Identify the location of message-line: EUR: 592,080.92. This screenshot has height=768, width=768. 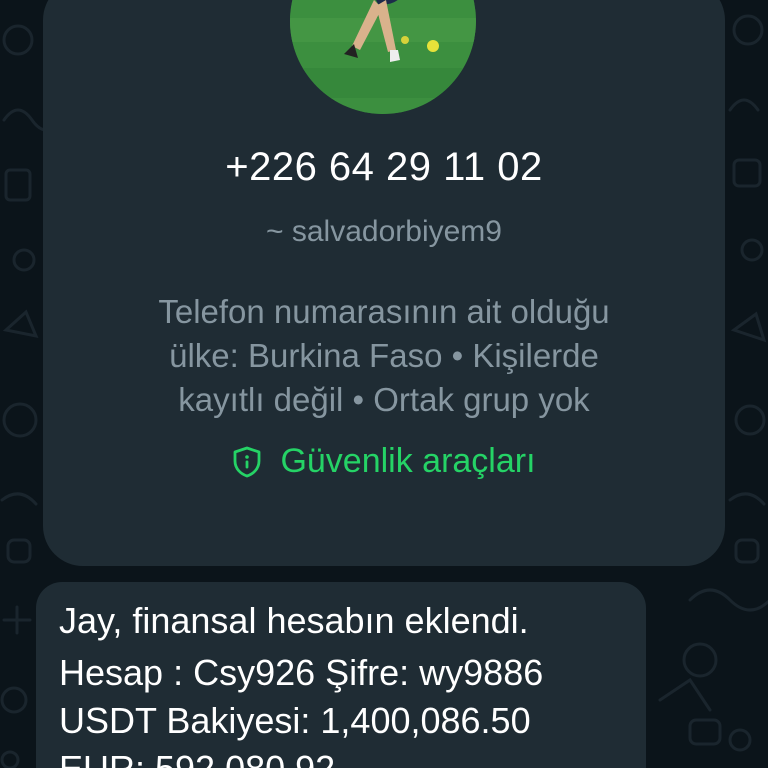
(197, 758).